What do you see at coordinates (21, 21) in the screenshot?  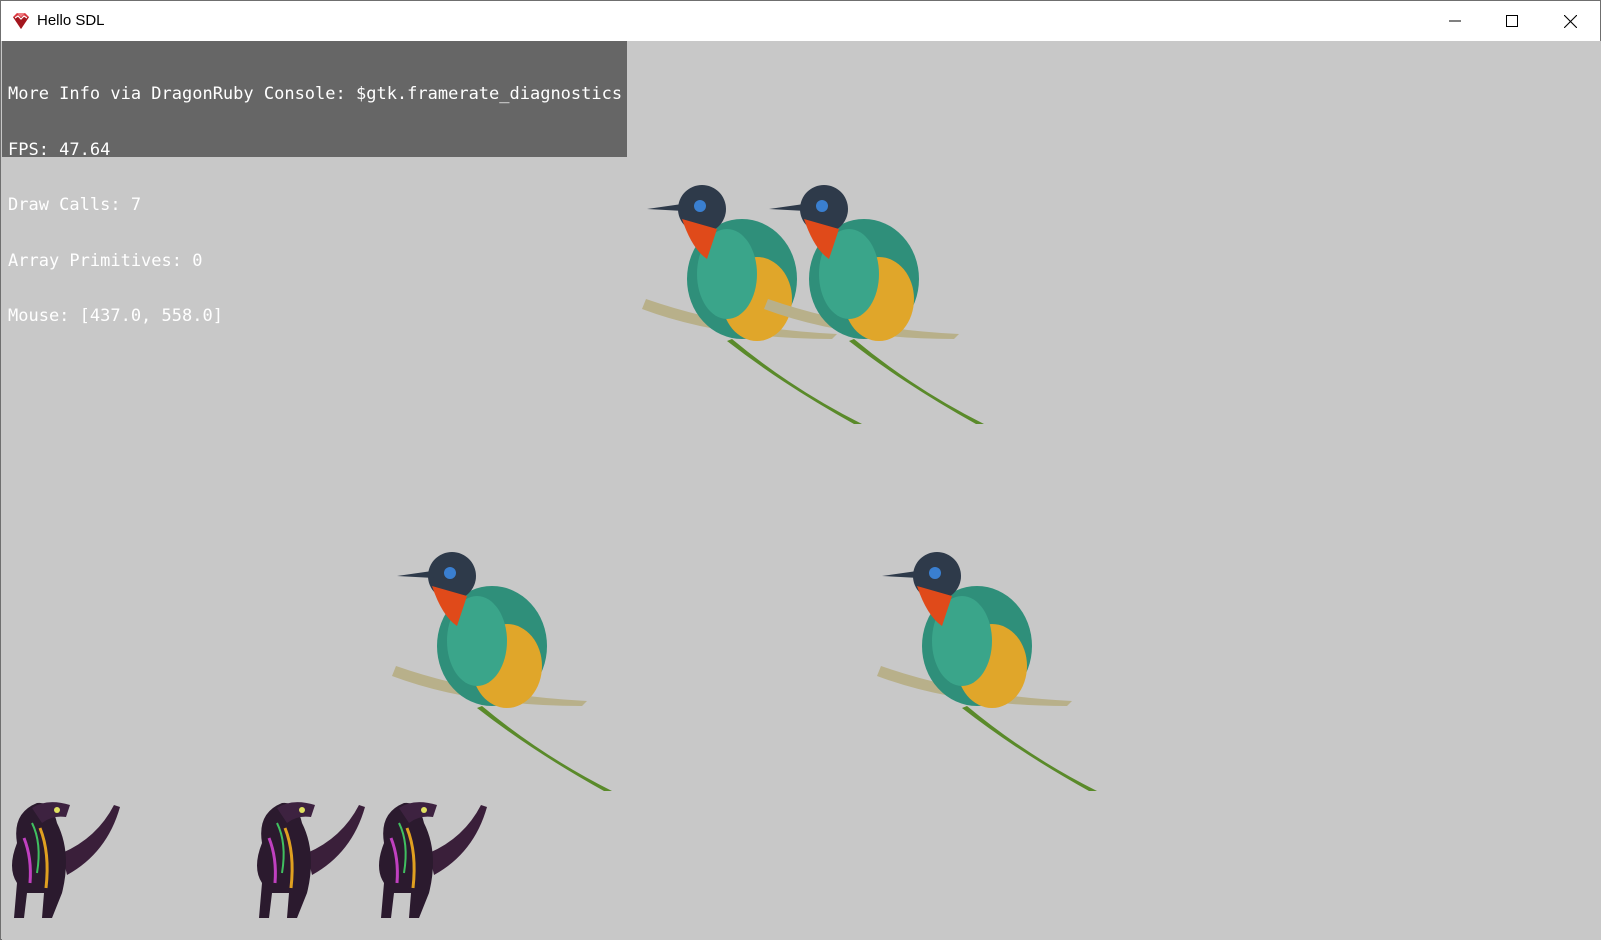 I see `dragonruby-gem-icon` at bounding box center [21, 21].